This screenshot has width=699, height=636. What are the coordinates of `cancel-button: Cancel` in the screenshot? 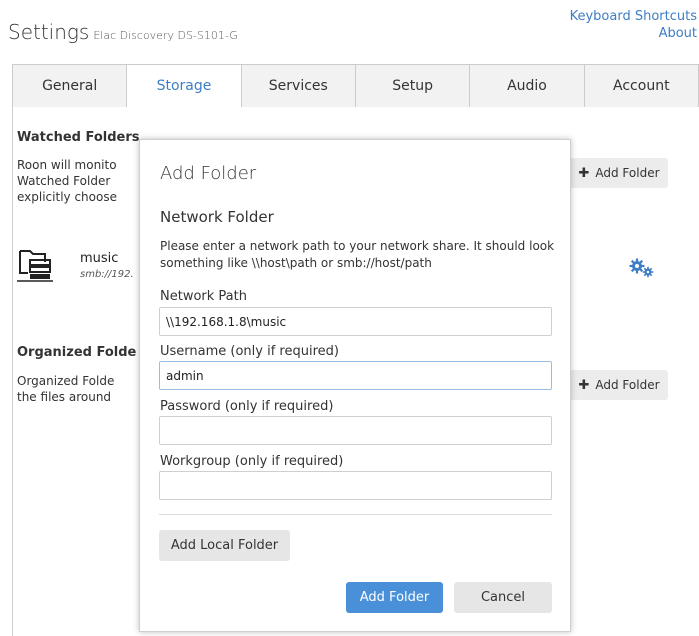 It's located at (503, 597).